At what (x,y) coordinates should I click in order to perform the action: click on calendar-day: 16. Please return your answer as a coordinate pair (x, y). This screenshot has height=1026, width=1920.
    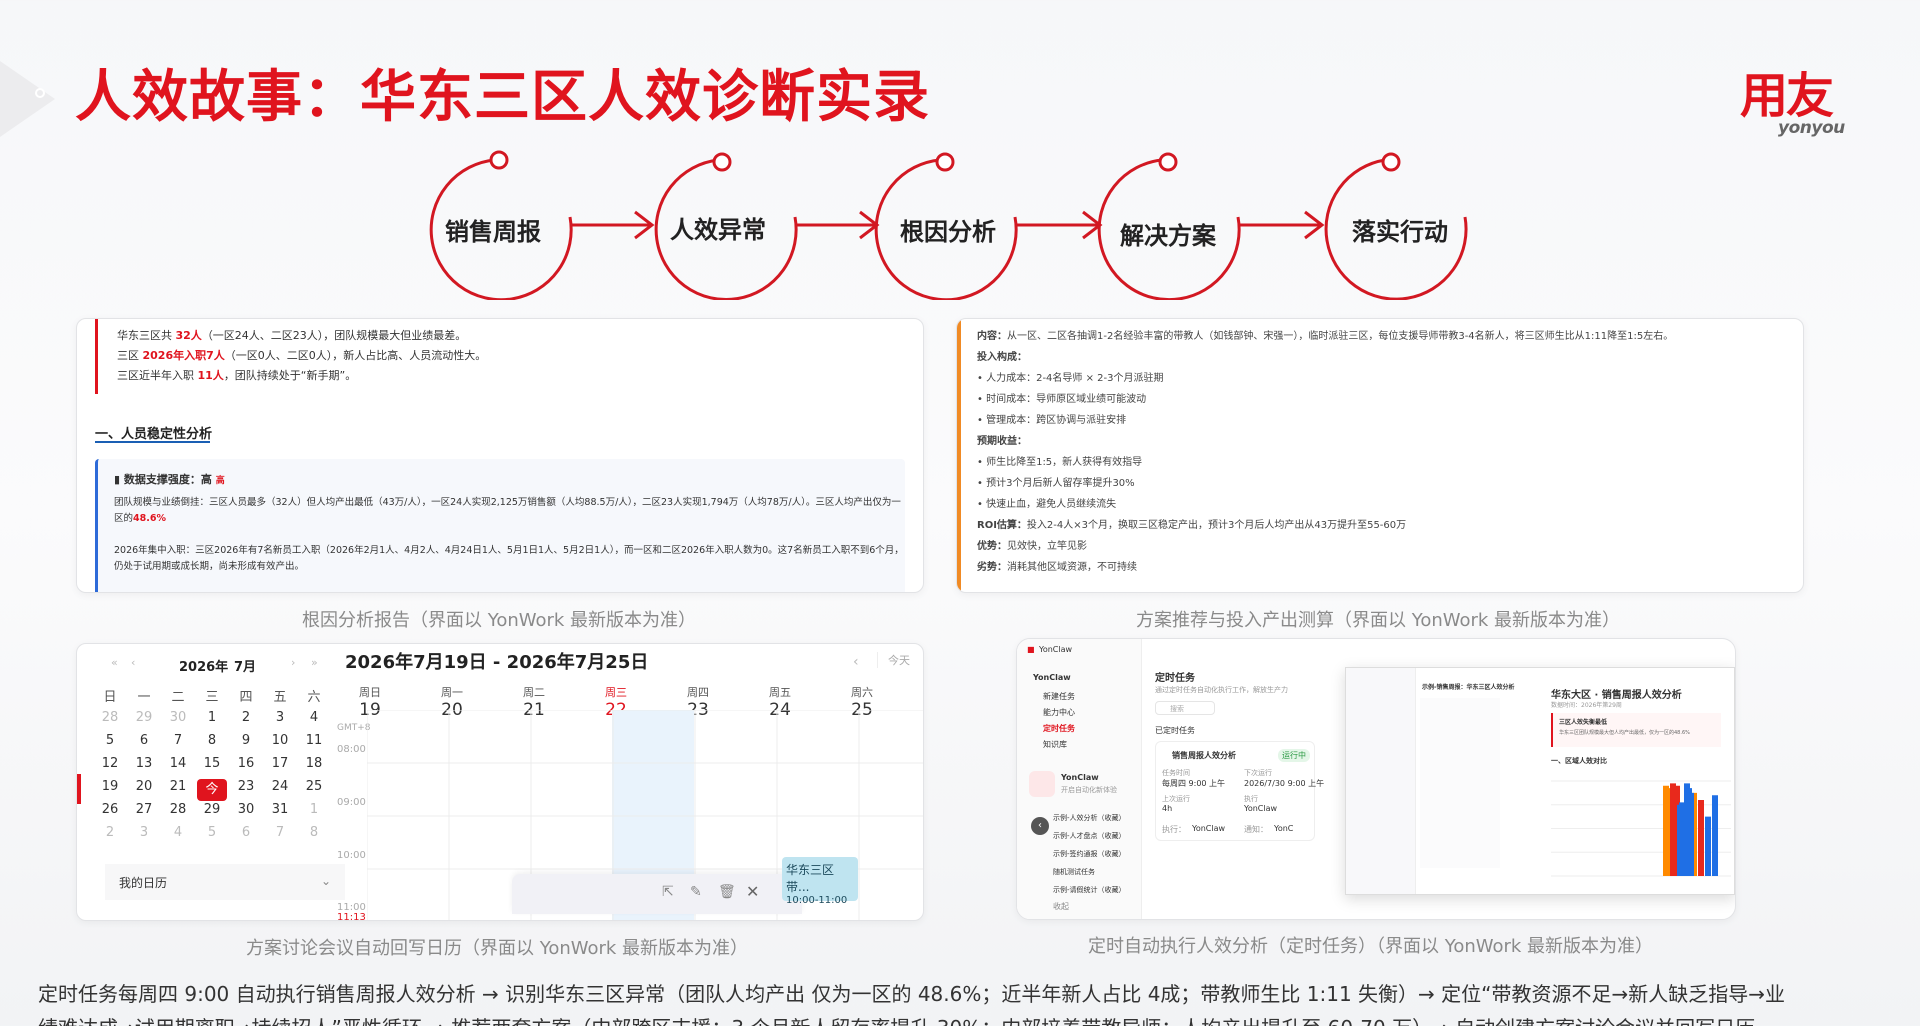
    Looking at the image, I should click on (246, 763).